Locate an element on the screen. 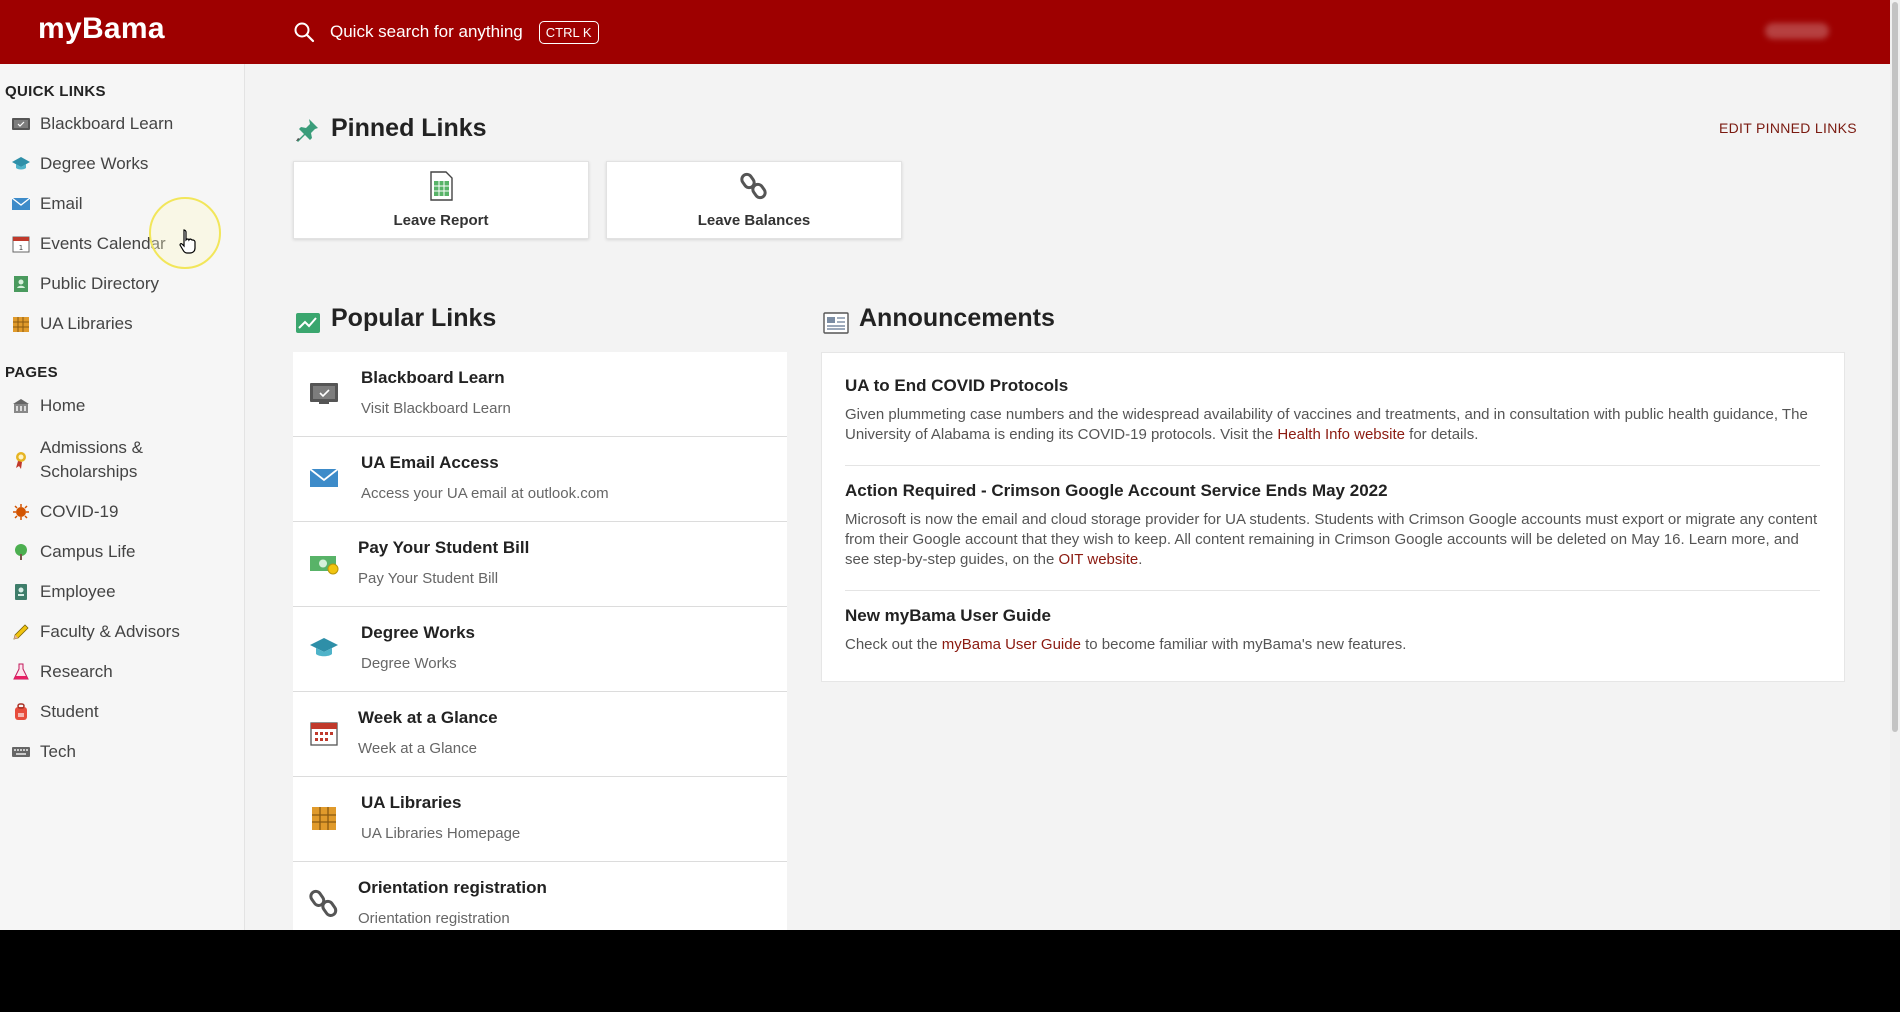 The height and width of the screenshot is (1012, 1900). pinned-link-leave-balances: Leave Balances is located at coordinates (754, 200).